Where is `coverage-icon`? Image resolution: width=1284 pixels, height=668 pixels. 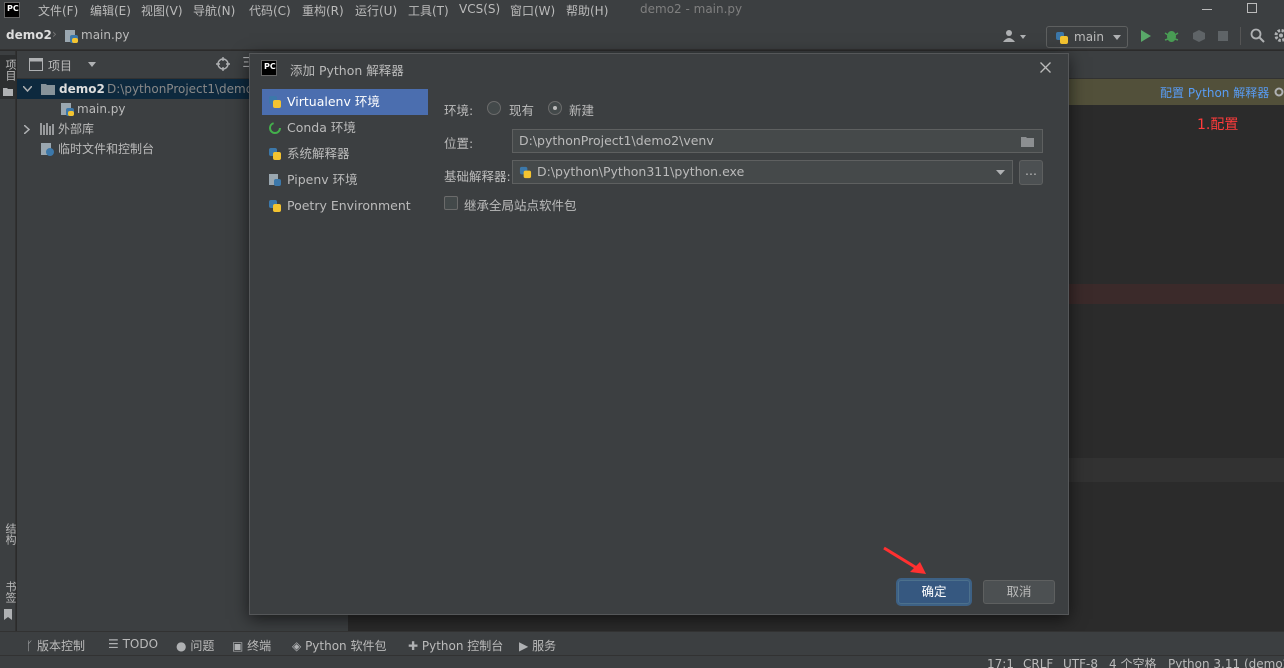 coverage-icon is located at coordinates (1199, 36).